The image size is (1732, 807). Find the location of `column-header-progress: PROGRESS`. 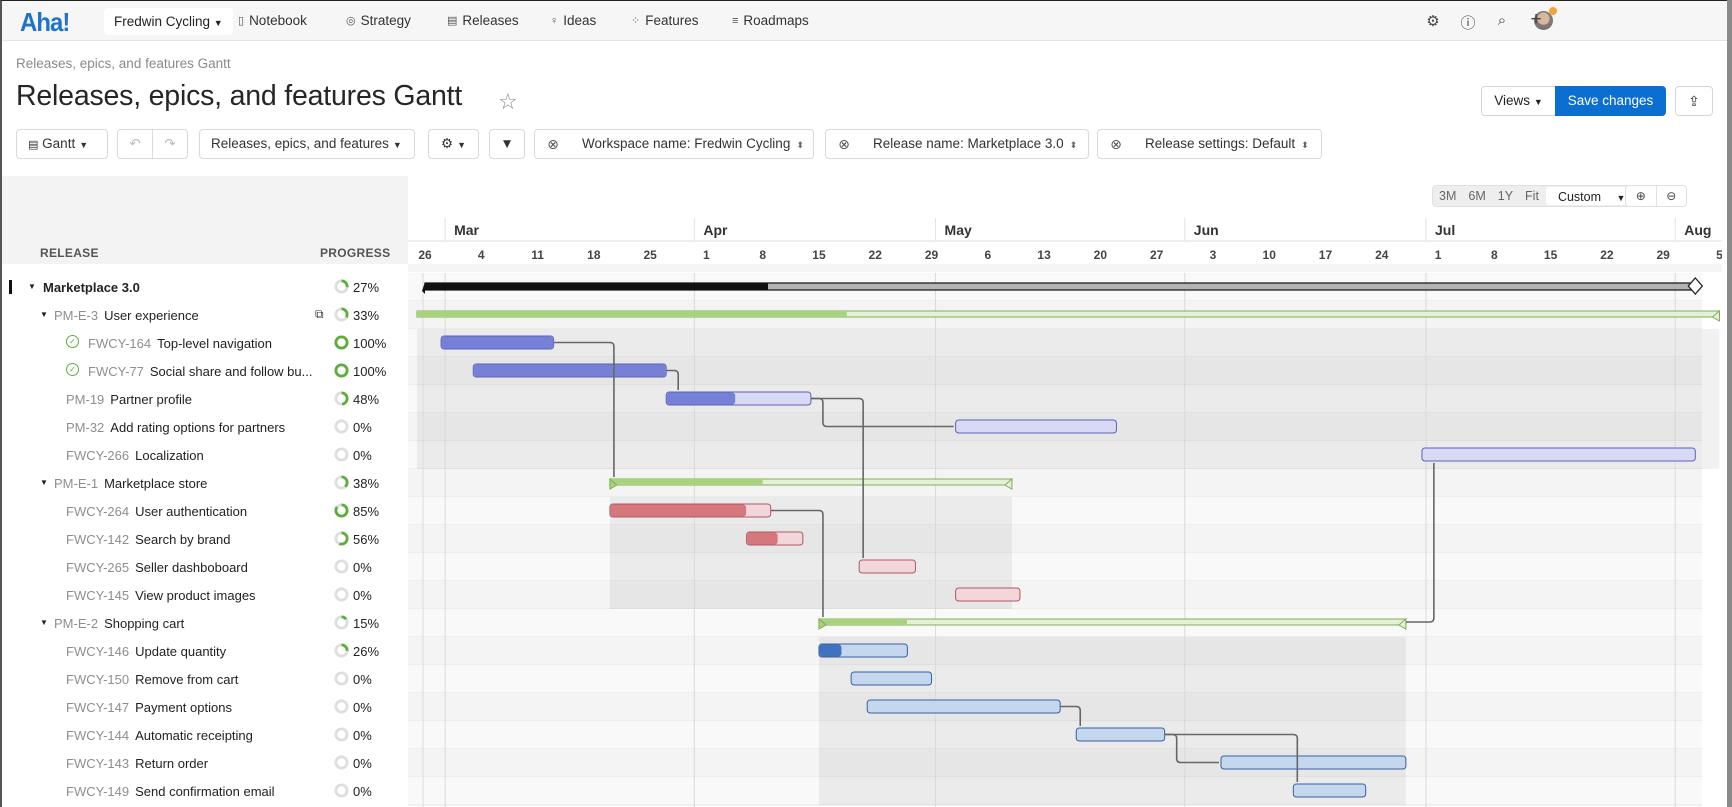

column-header-progress: PROGRESS is located at coordinates (355, 253).